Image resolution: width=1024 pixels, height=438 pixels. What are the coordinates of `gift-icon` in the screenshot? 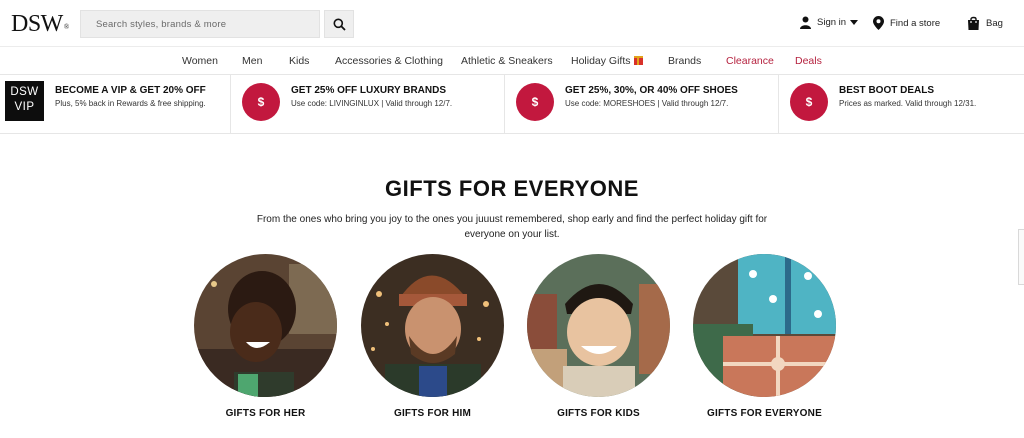 It's located at (638, 60).